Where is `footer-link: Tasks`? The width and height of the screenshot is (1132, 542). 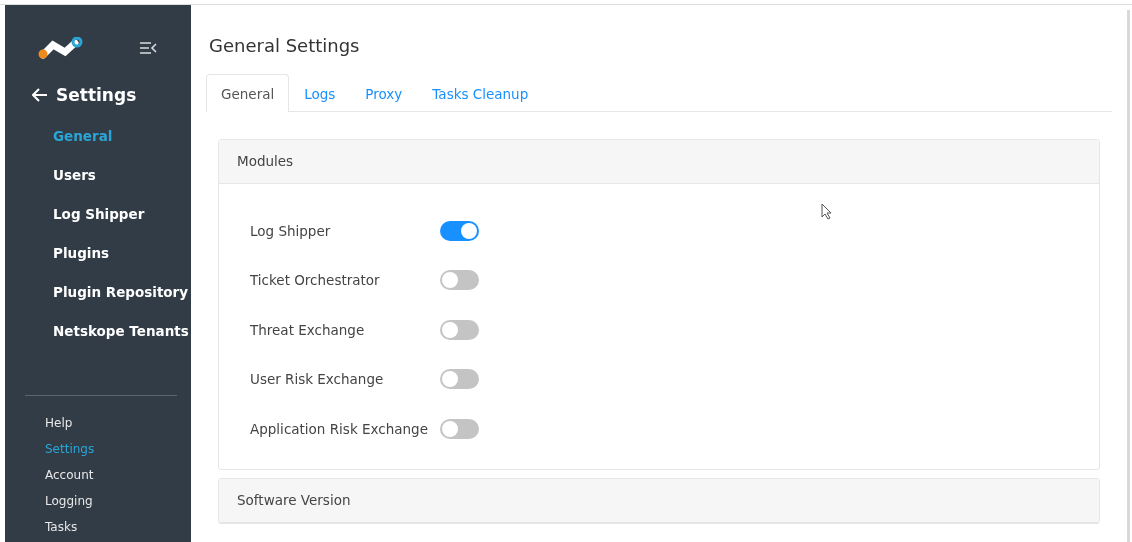 footer-link: Tasks is located at coordinates (98, 527).